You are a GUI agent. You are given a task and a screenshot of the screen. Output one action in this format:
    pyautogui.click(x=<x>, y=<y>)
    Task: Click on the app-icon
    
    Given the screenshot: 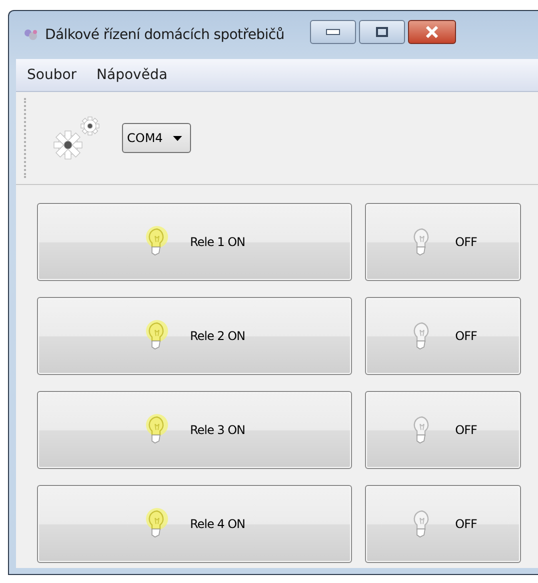 What is the action you would take?
    pyautogui.click(x=31, y=35)
    